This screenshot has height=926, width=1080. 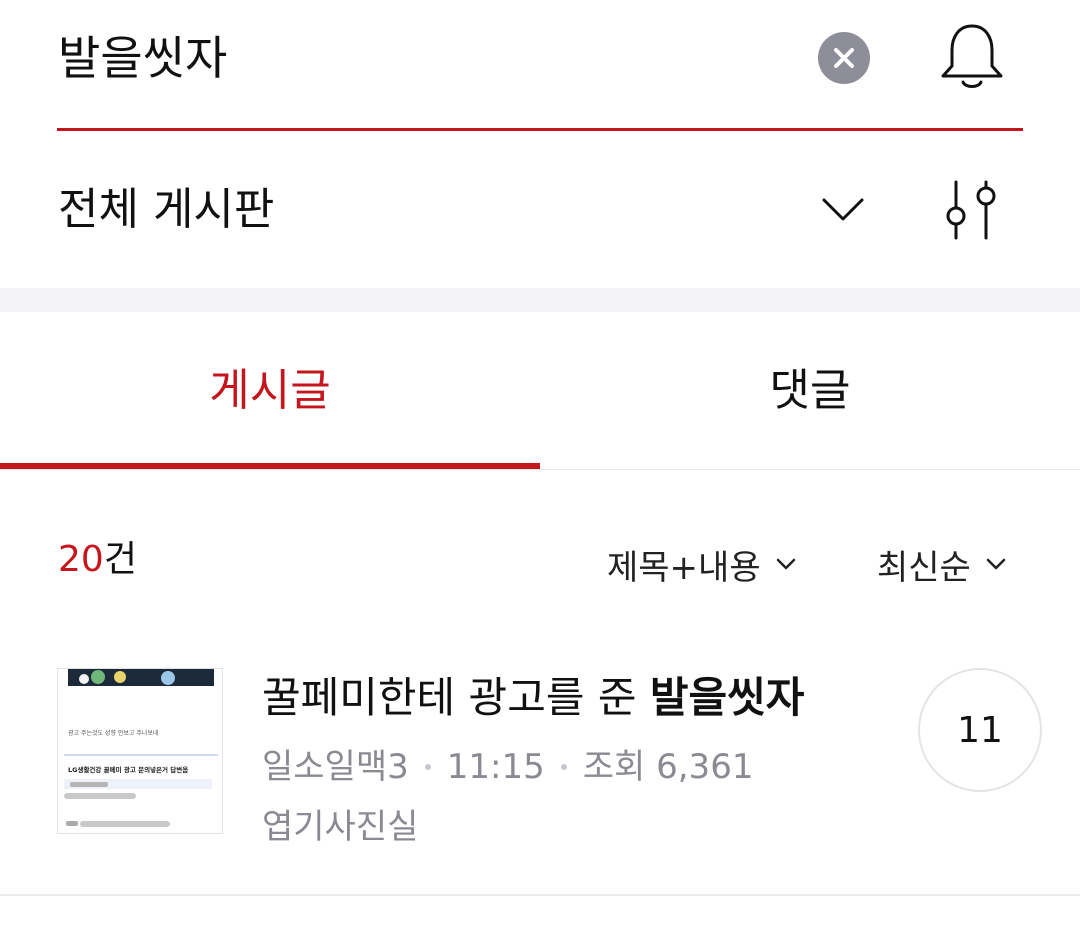 What do you see at coordinates (270, 391) in the screenshot?
I see `tab-posts: 게시글` at bounding box center [270, 391].